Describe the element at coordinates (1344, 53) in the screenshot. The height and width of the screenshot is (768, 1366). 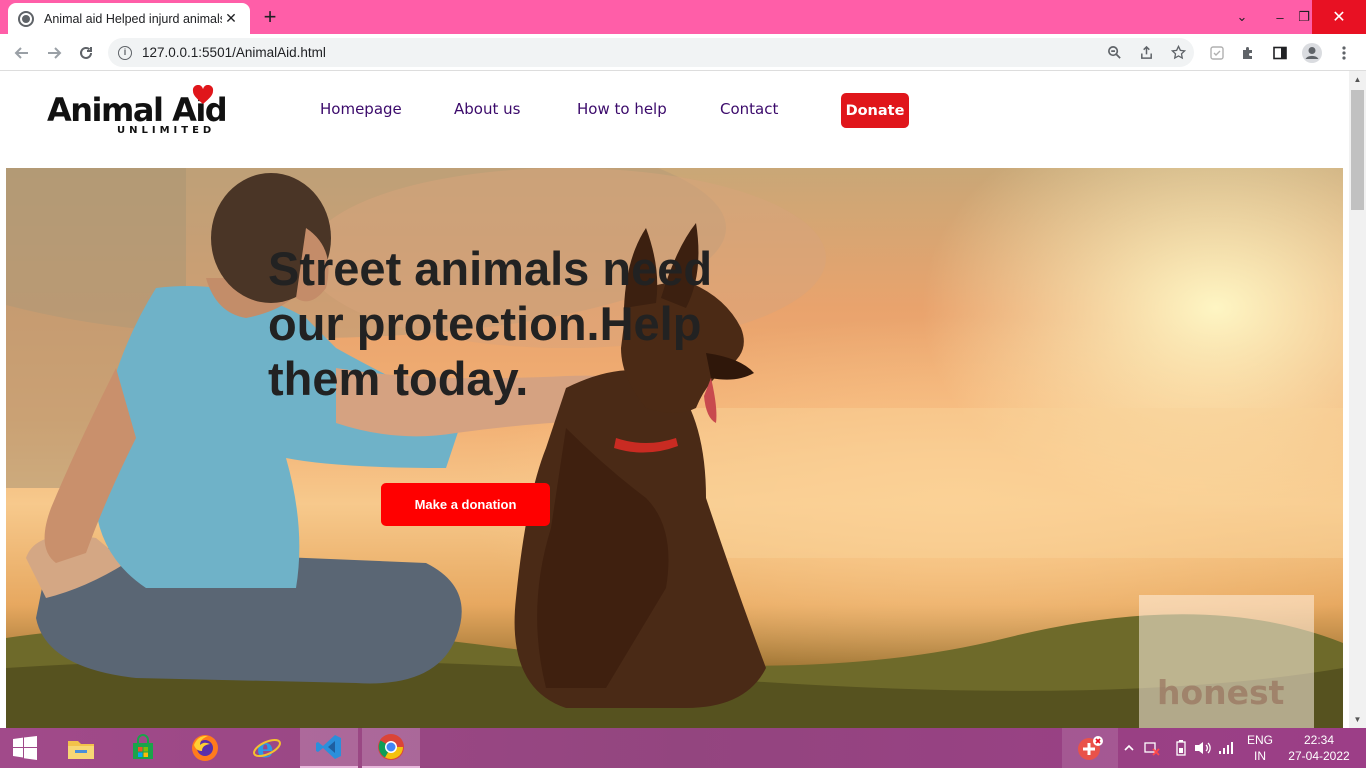
I see `more-menu-icon` at that location.